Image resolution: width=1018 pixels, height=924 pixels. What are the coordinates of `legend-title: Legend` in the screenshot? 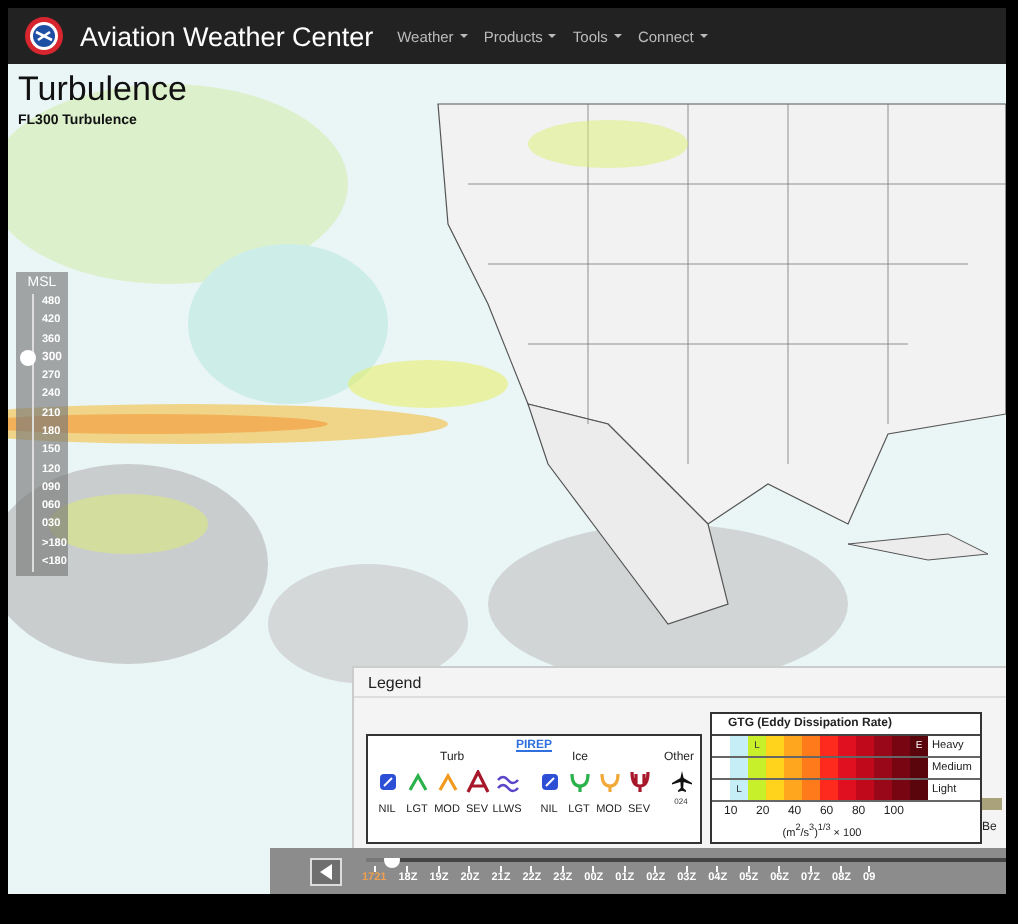 It's located at (395, 682).